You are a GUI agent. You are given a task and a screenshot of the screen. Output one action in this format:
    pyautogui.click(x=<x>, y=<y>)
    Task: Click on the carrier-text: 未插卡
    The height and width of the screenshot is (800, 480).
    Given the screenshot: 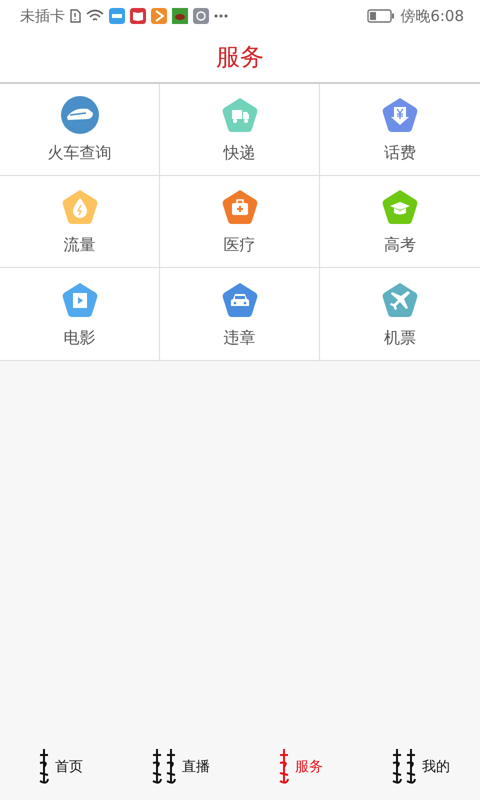 What is the action you would take?
    pyautogui.click(x=42, y=16)
    